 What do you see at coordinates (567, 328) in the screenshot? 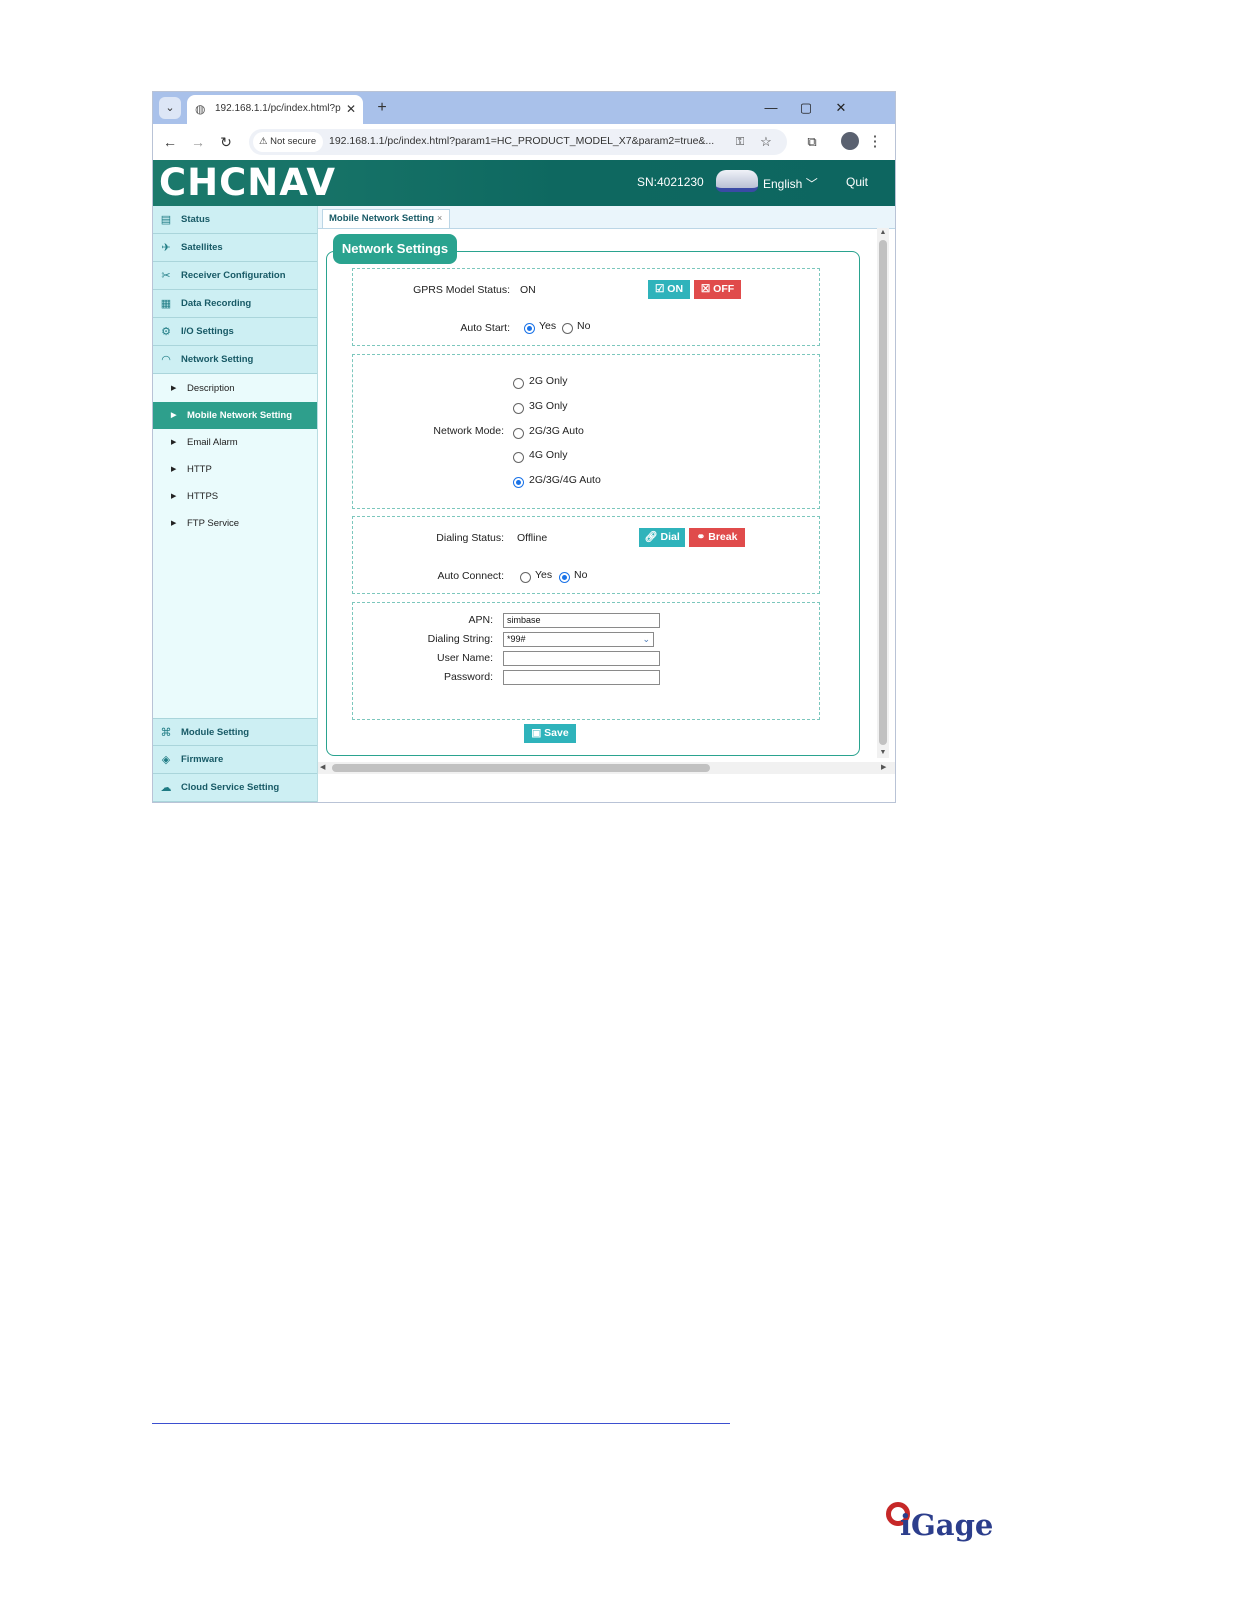
I see `auto-start-no-radio` at bounding box center [567, 328].